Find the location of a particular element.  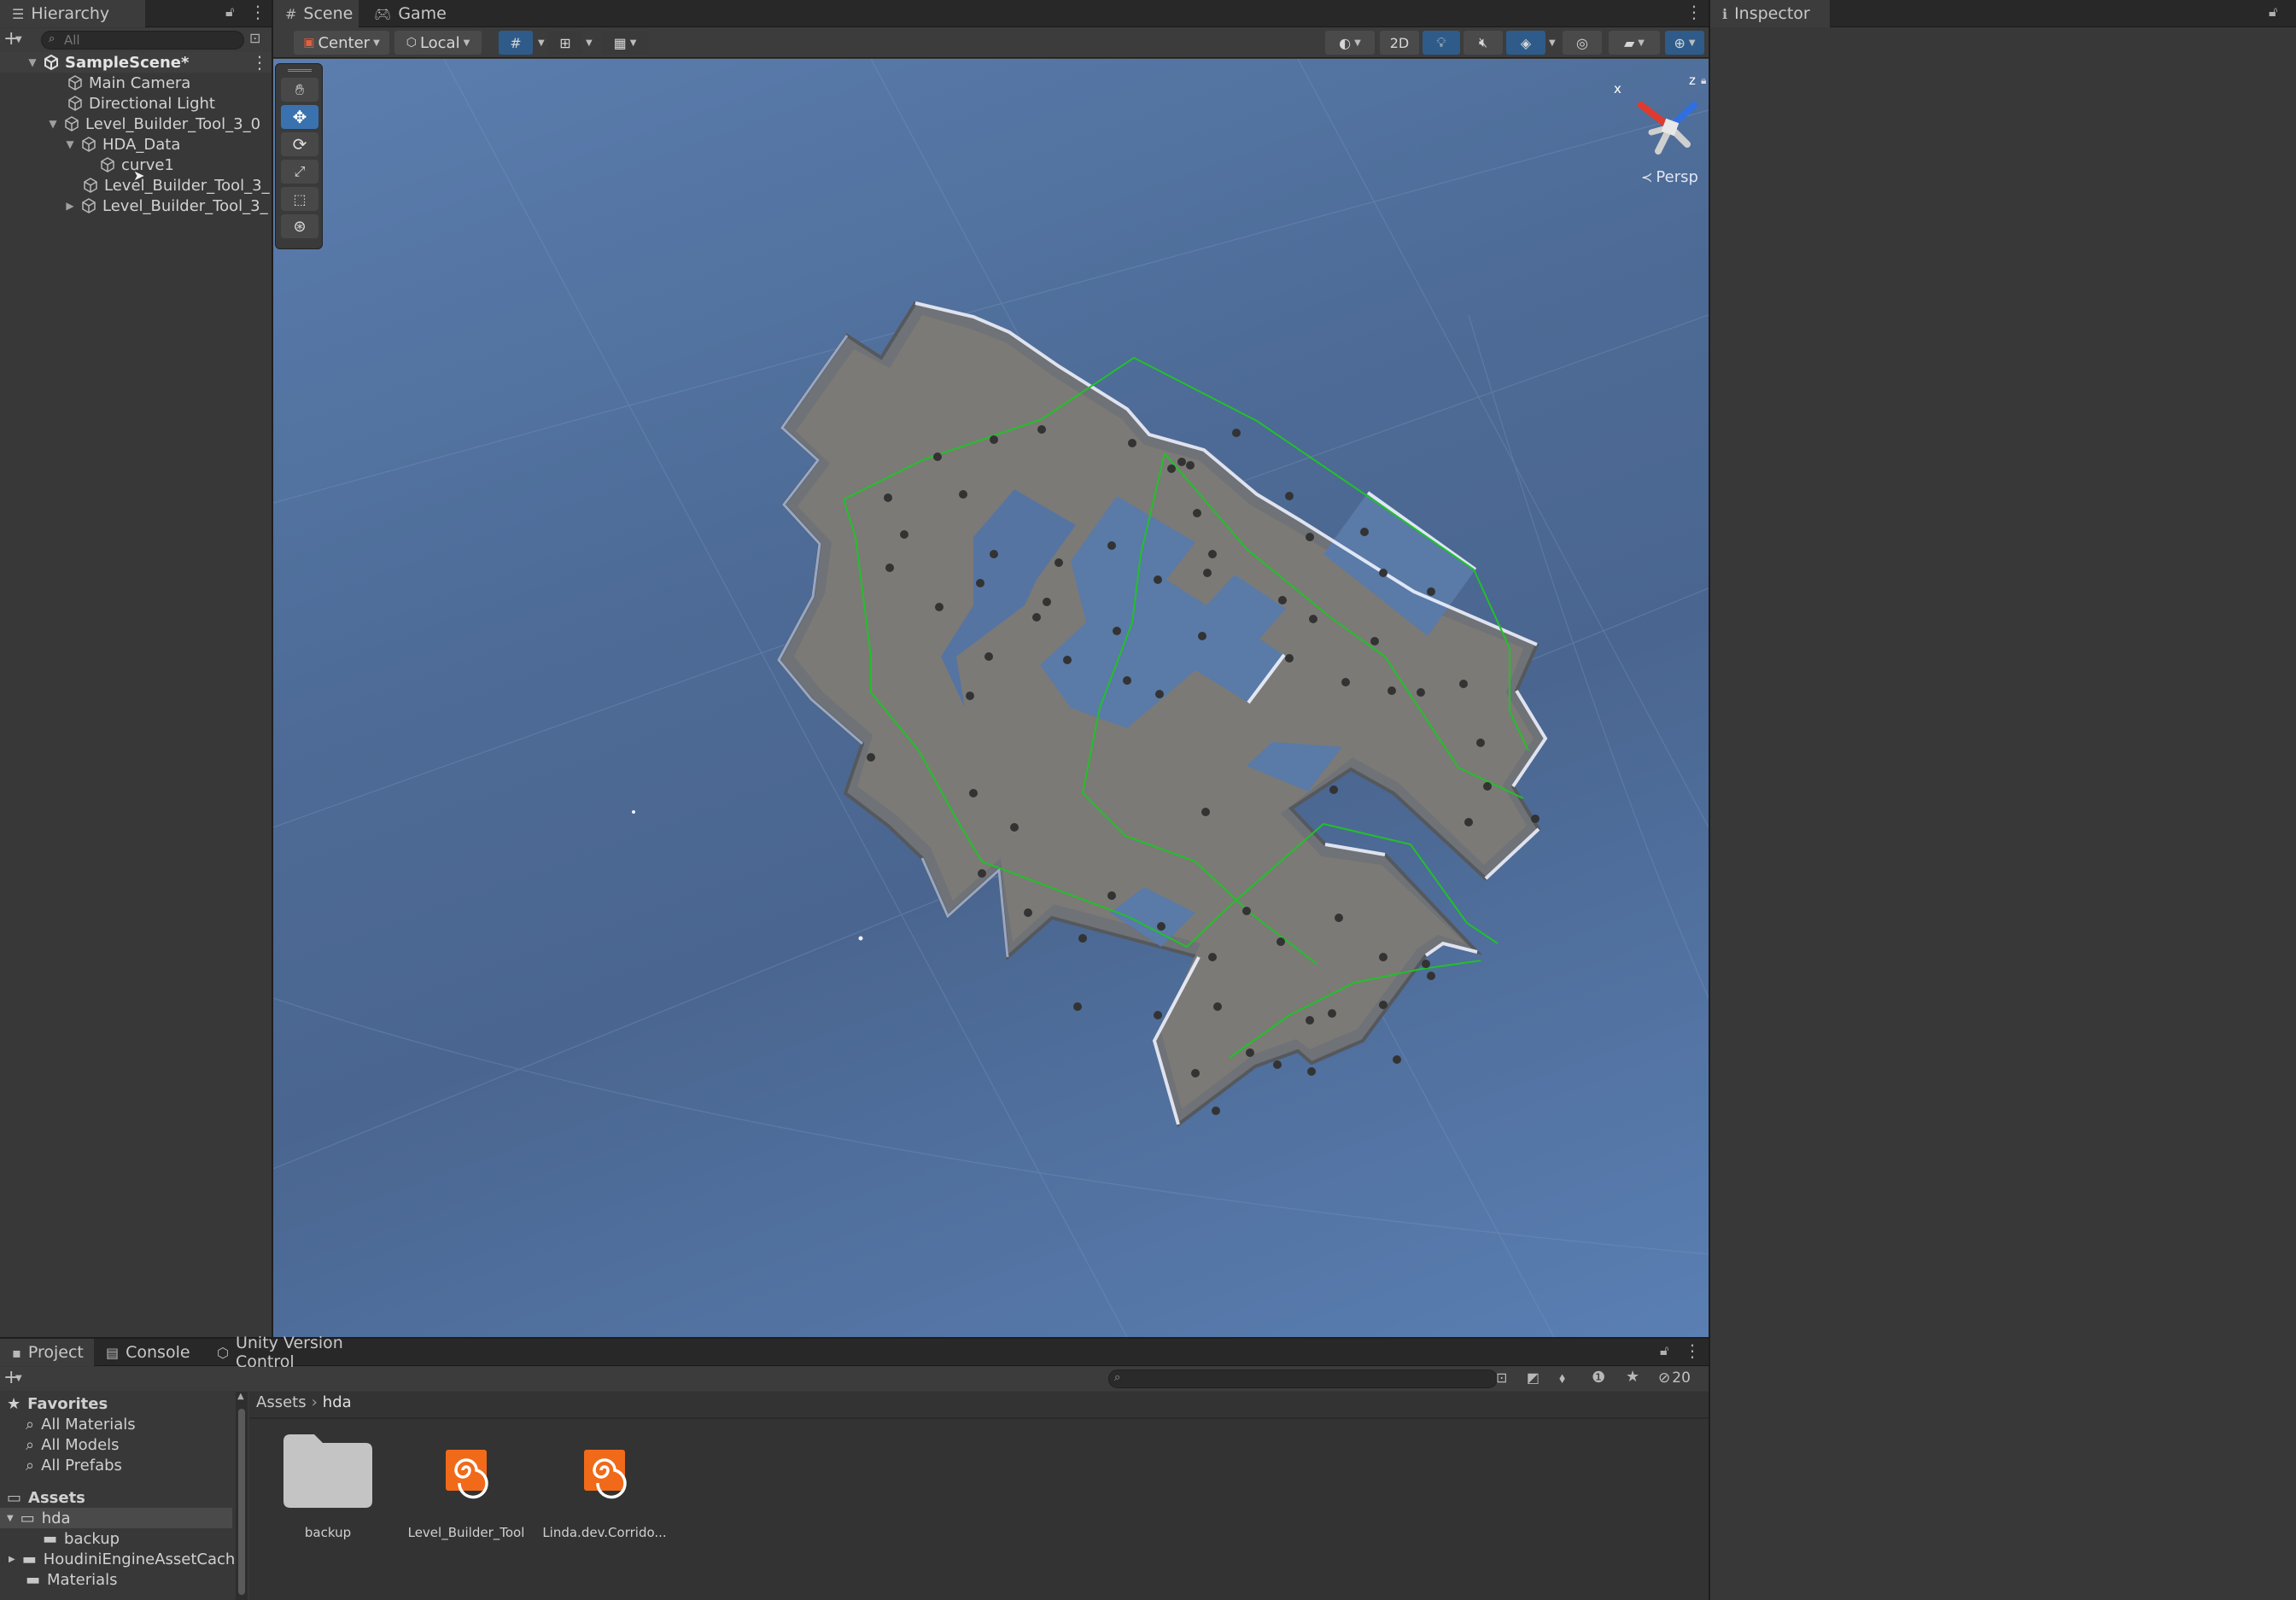

rotate-tool-button: ⟳ is located at coordinates (299, 144).